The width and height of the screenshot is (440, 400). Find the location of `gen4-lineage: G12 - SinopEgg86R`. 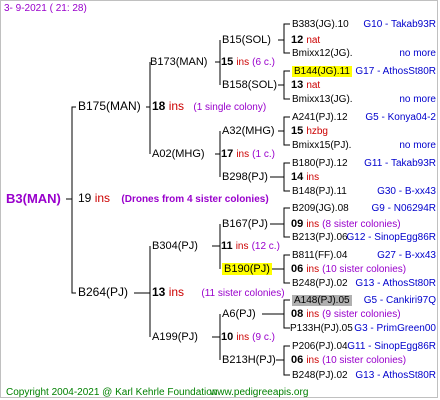

gen4-lineage: G12 - SinopEgg86R is located at coordinates (391, 237).